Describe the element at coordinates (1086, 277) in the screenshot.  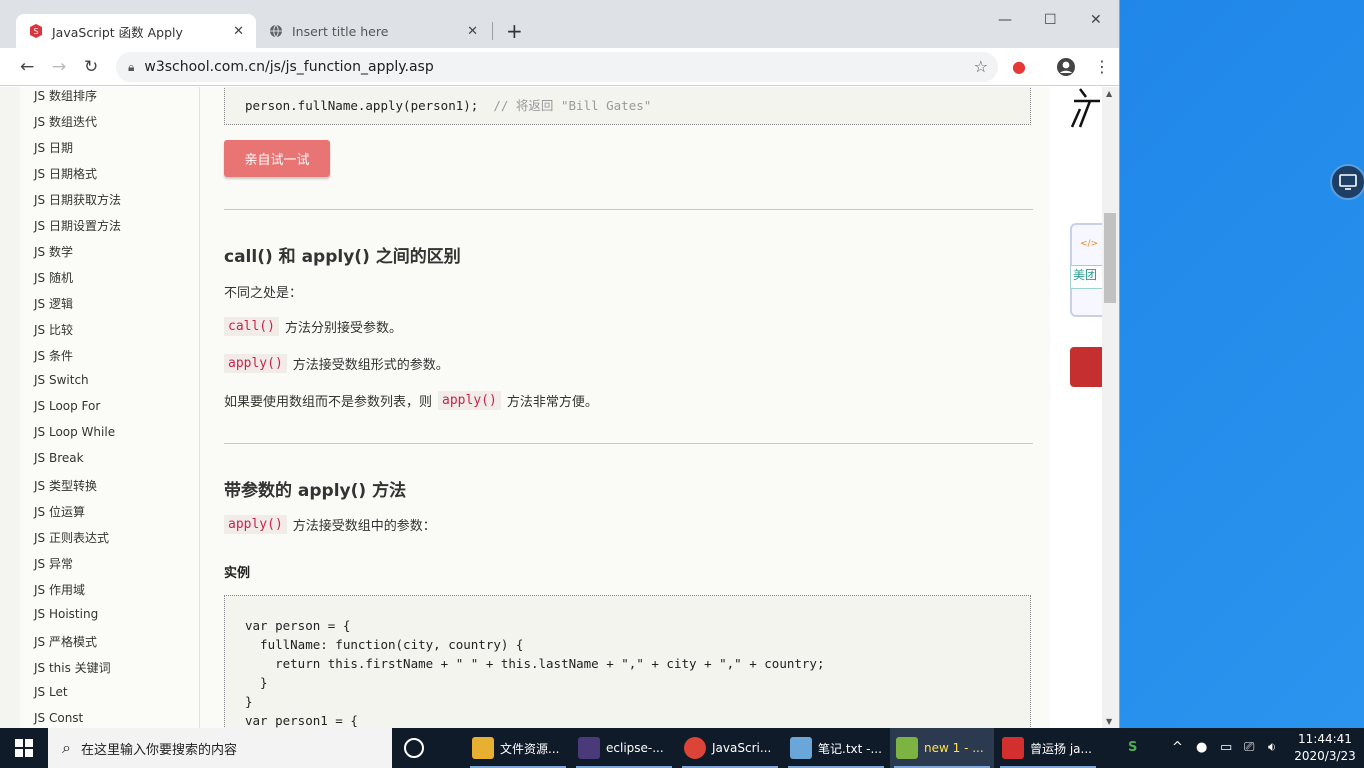
I see `ad-brand: 美团` at that location.